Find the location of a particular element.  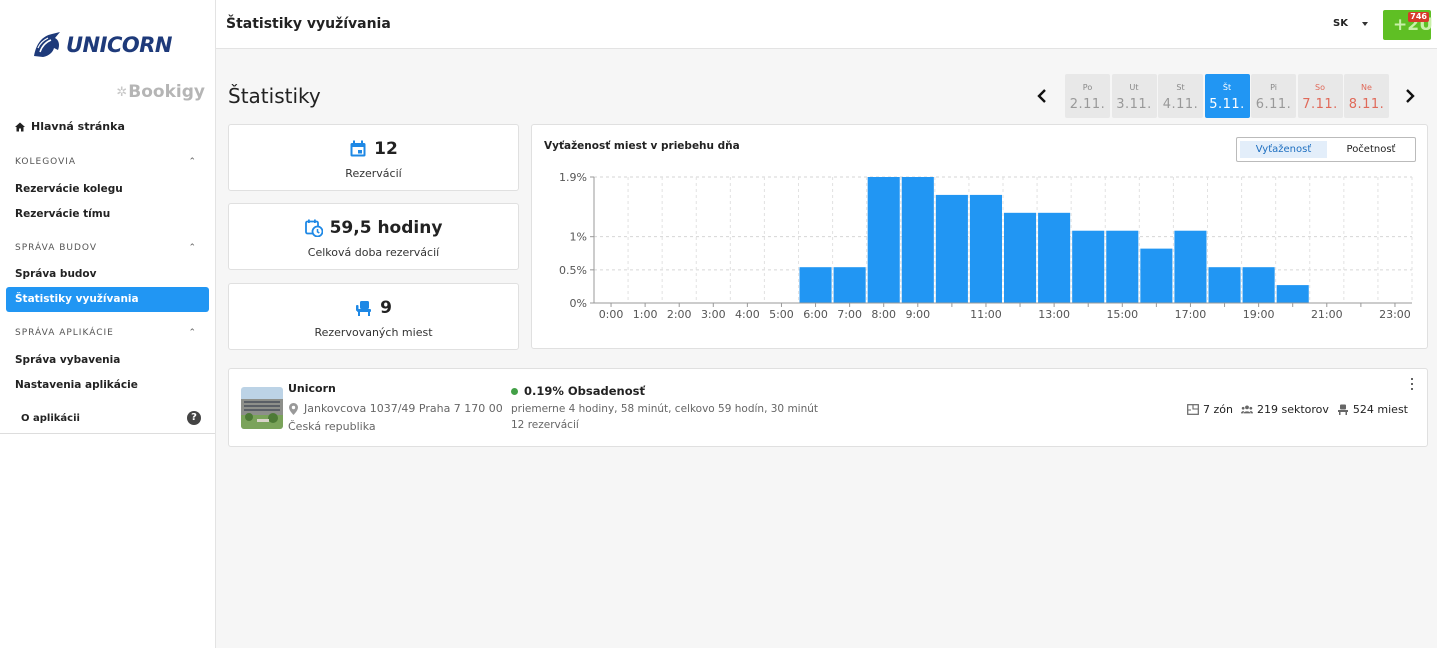

occupancy-reservations: 12 rezervácií is located at coordinates (545, 425).